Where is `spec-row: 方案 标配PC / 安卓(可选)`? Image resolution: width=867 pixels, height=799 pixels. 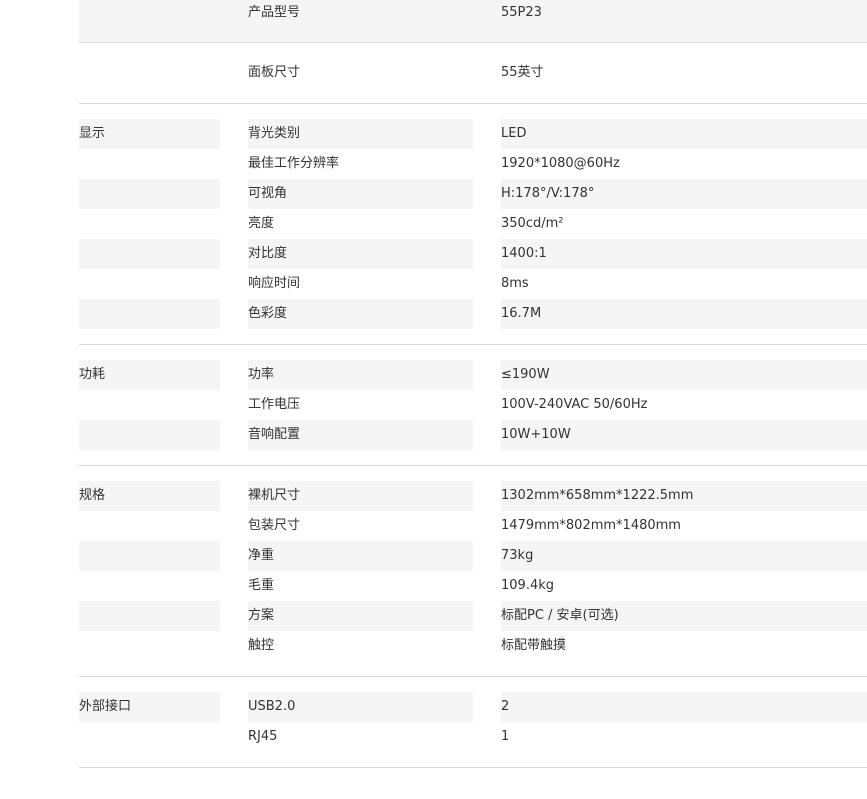 spec-row: 方案 标配PC / 安卓(可选) is located at coordinates (473, 616).